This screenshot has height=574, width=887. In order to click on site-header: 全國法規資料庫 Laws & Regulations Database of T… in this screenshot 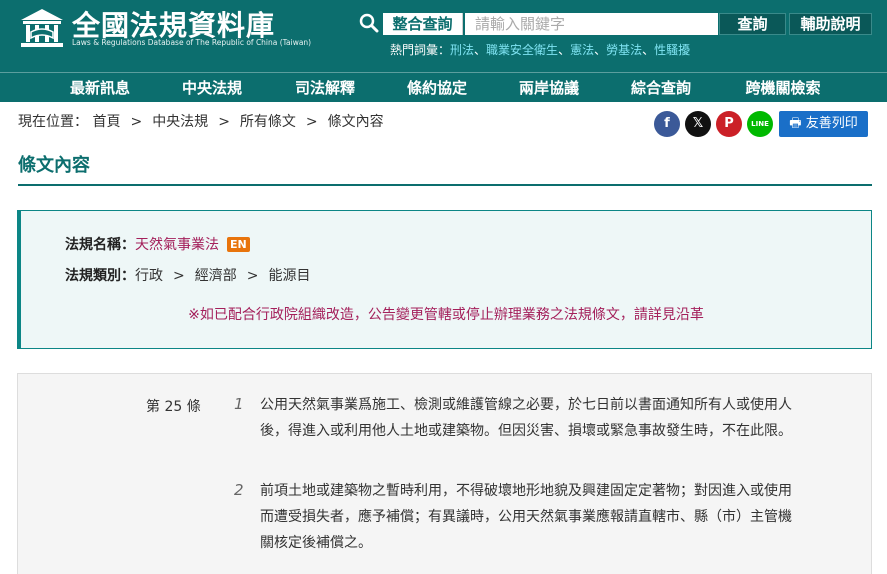, I will do `click(443, 36)`.